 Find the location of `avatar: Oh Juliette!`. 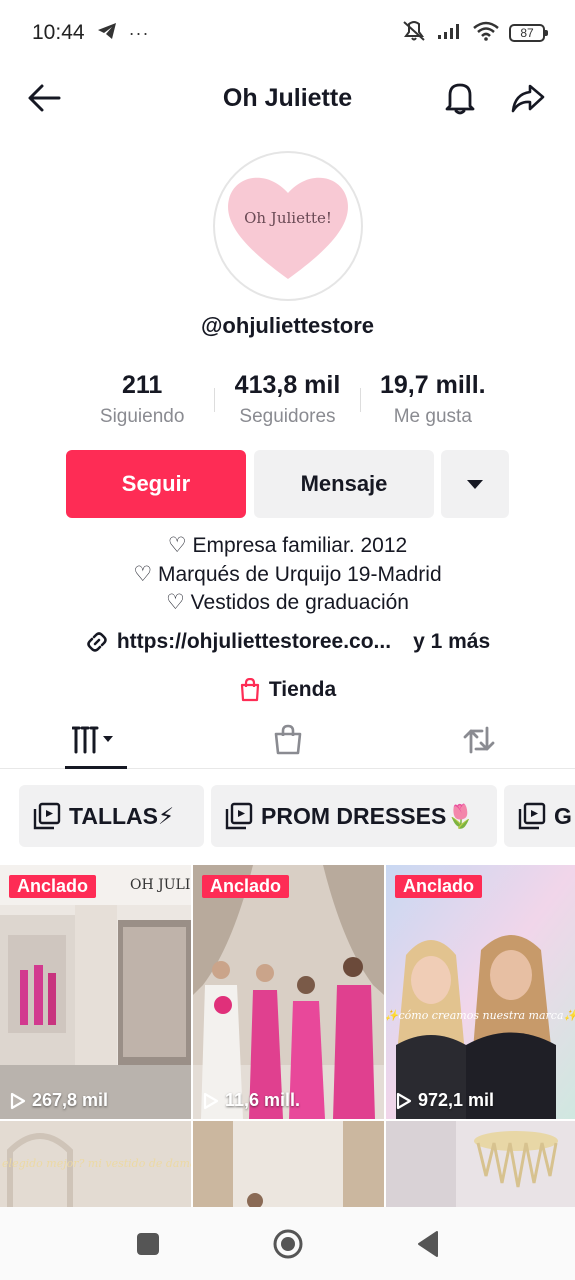

avatar: Oh Juliette! is located at coordinates (288, 226).